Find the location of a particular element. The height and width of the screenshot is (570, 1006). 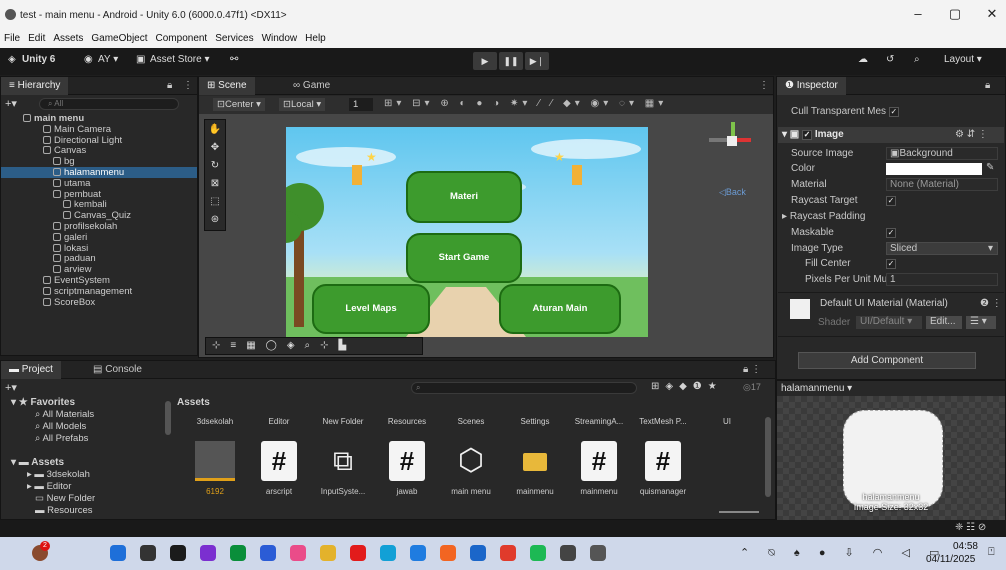

create-asset-button: +▾ is located at coordinates (11, 387).